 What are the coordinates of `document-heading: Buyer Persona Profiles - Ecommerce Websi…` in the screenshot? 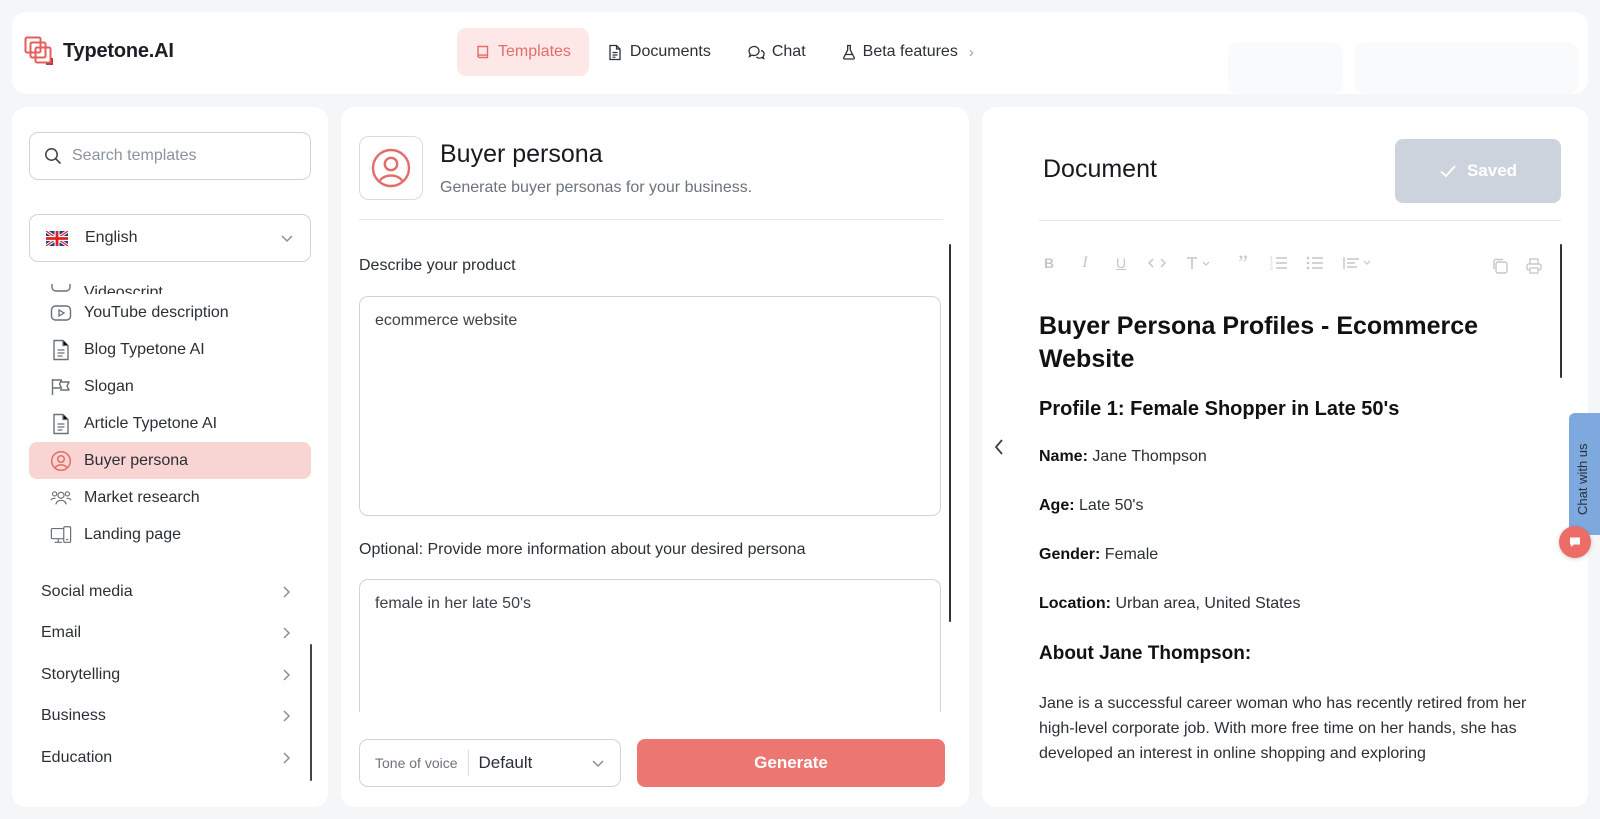 It's located at (1259, 342).